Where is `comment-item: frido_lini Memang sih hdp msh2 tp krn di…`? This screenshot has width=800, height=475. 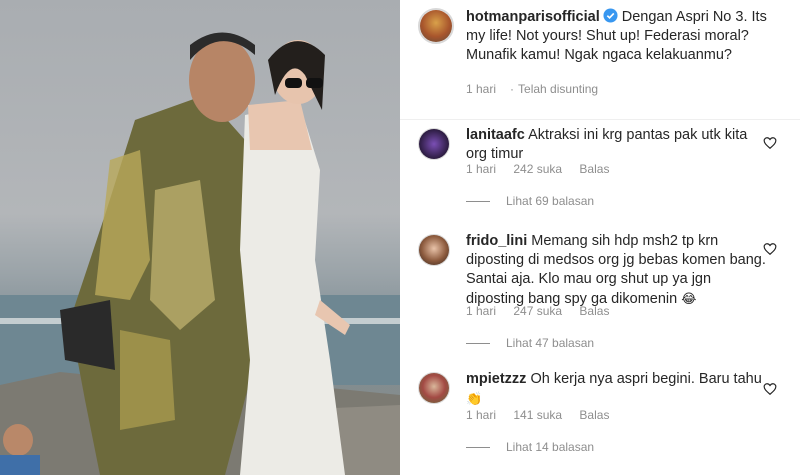 comment-item: frido_lini Memang sih hdp msh2 tp krn di… is located at coordinates (600, 296).